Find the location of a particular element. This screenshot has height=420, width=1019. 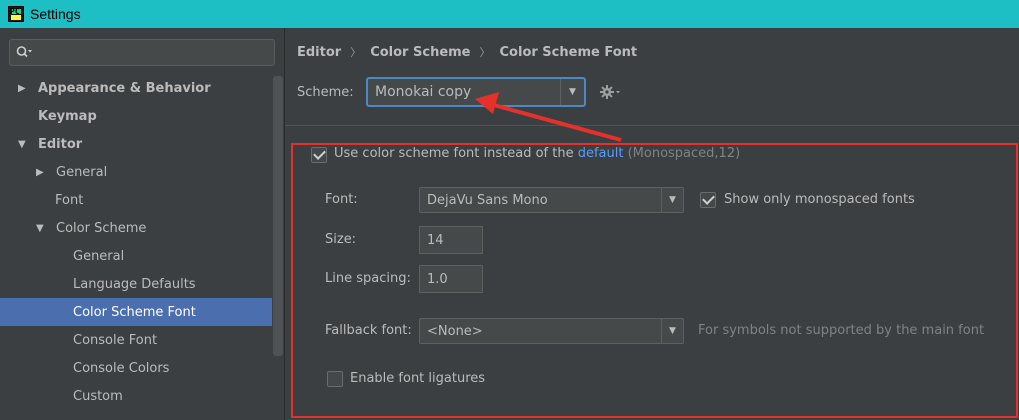

sidebar-item: Custom is located at coordinates (136, 396).